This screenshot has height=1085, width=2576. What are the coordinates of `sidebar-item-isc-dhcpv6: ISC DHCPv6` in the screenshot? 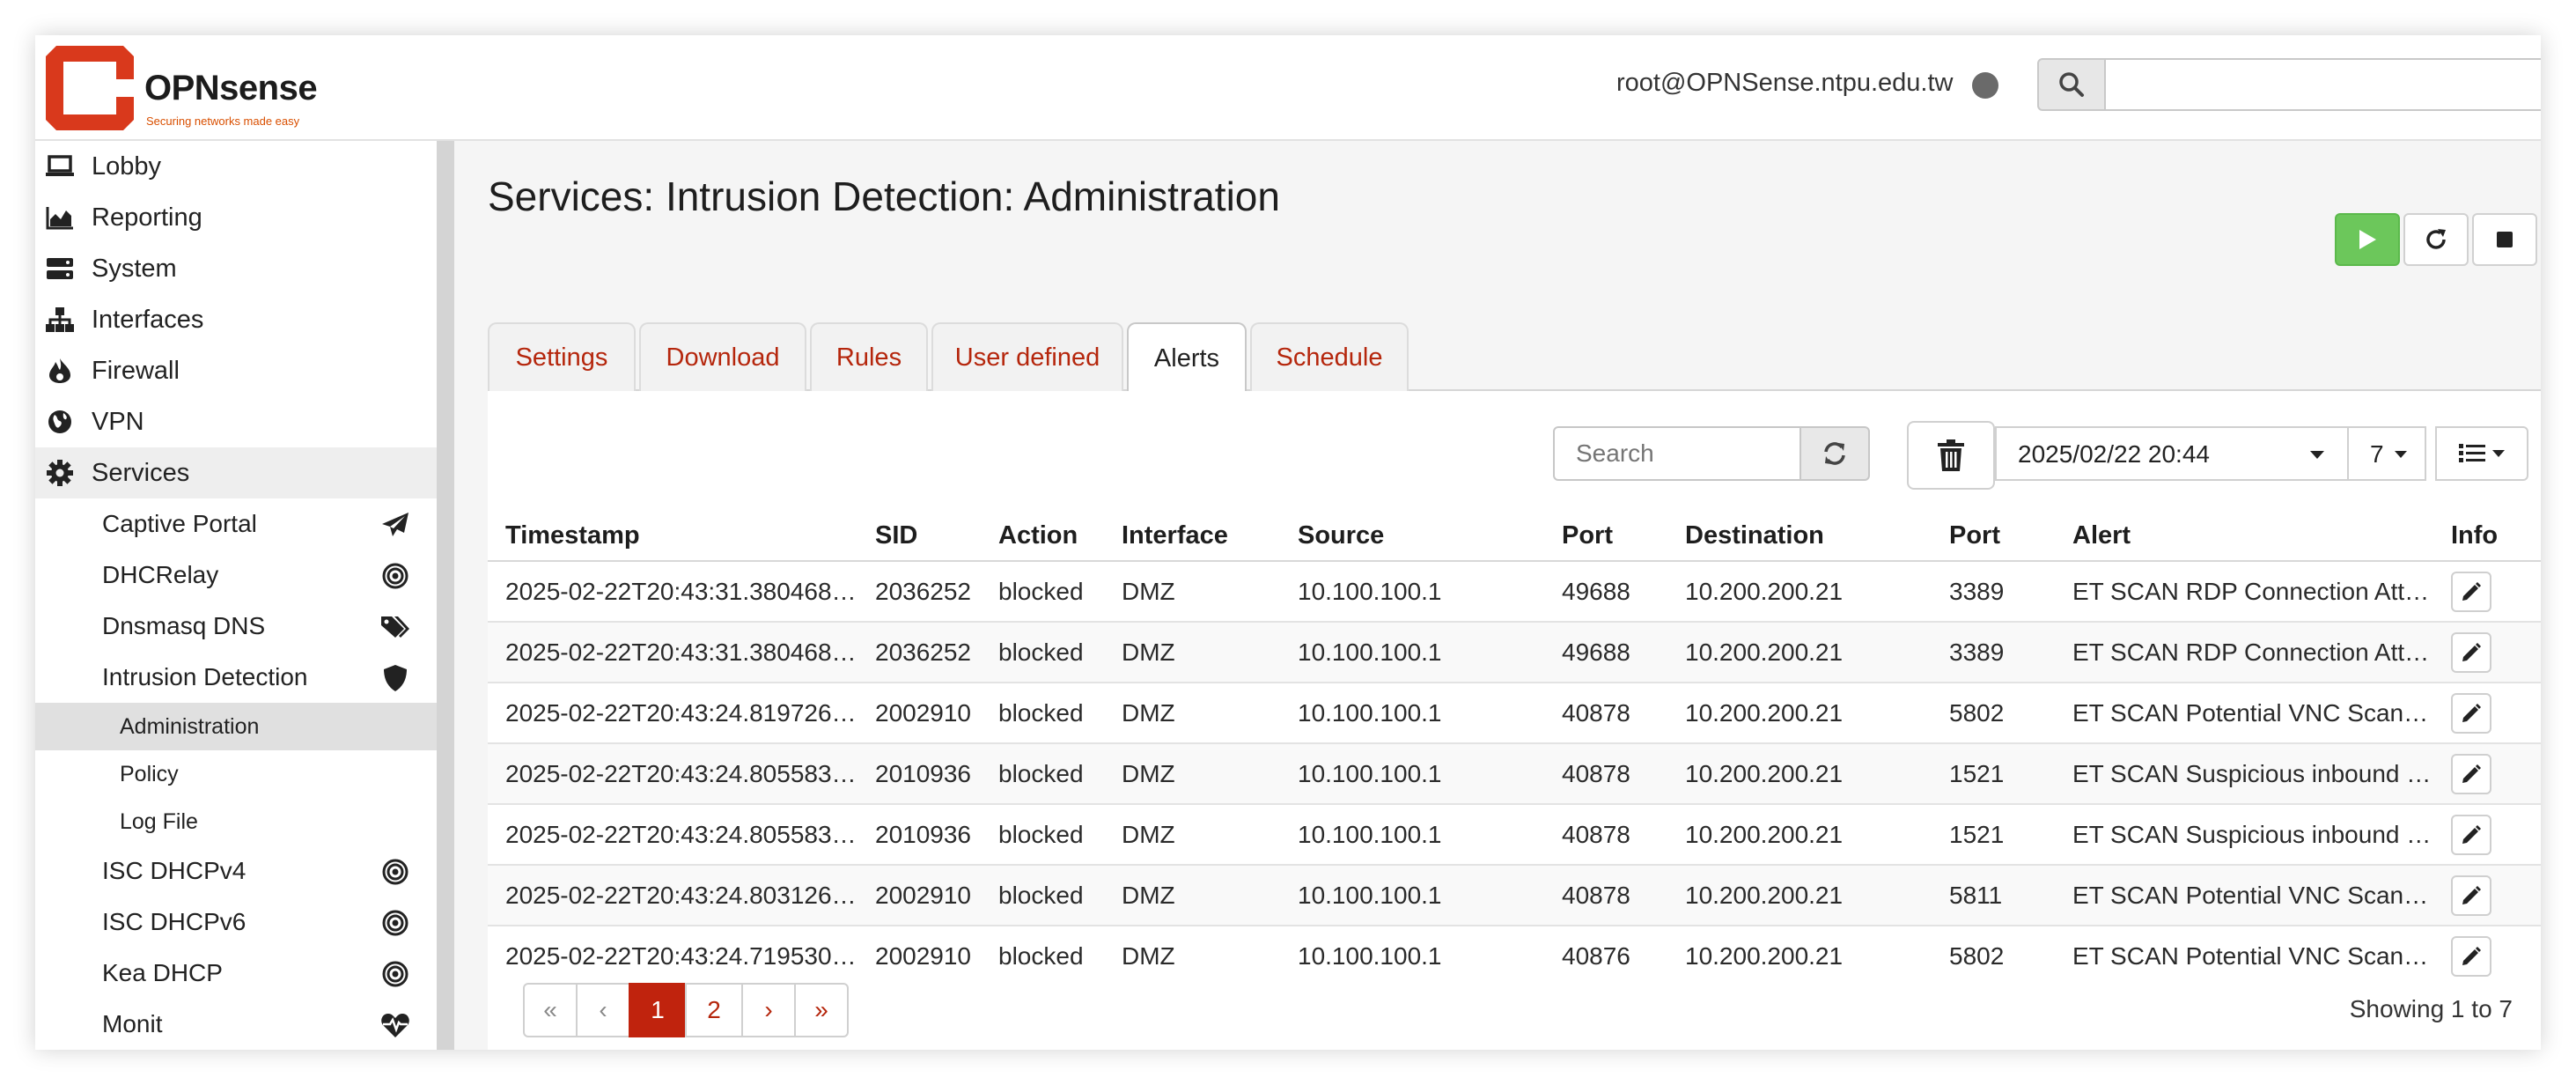 It's located at (236, 923).